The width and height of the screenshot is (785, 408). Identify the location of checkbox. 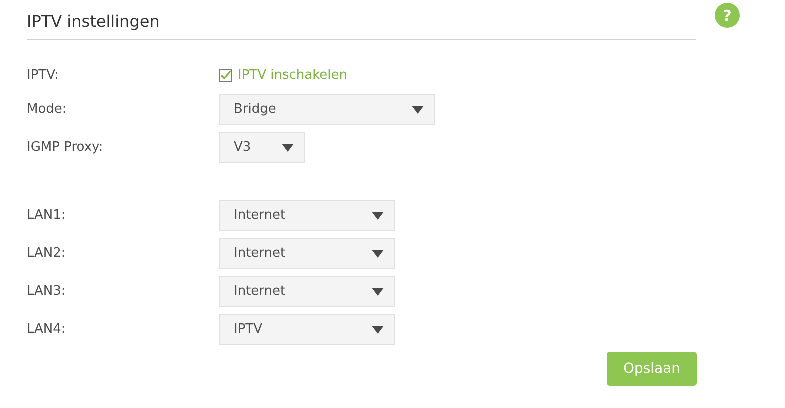
(225, 75).